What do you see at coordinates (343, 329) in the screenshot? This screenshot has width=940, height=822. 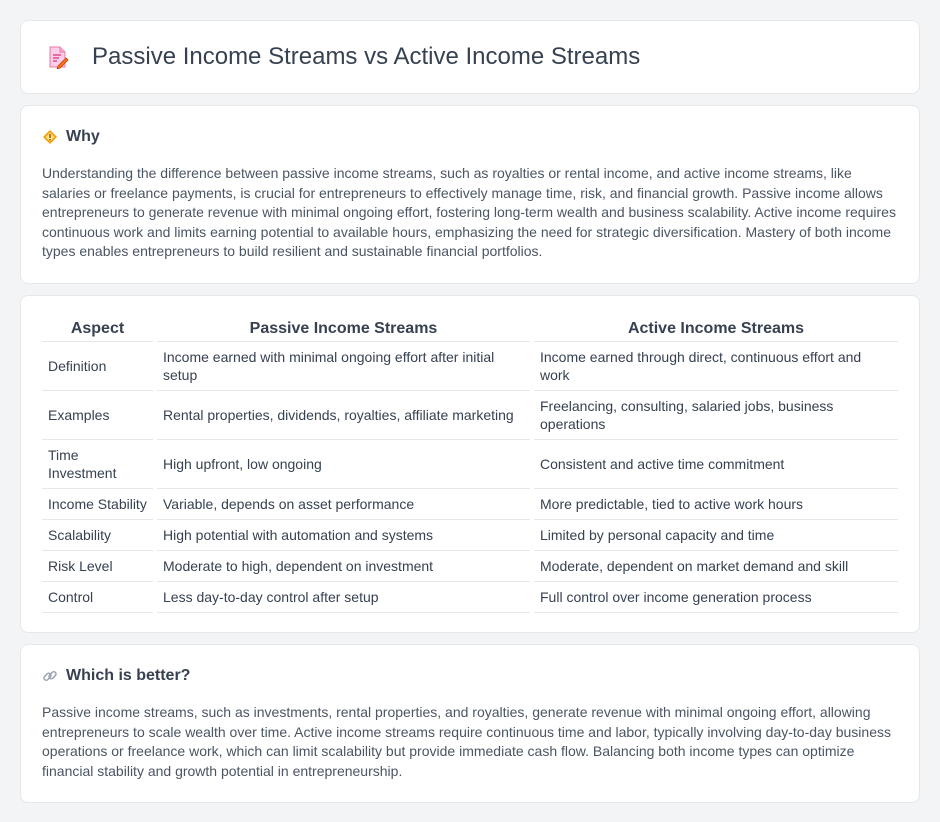 I see `header-passive: Passive Income Streams` at bounding box center [343, 329].